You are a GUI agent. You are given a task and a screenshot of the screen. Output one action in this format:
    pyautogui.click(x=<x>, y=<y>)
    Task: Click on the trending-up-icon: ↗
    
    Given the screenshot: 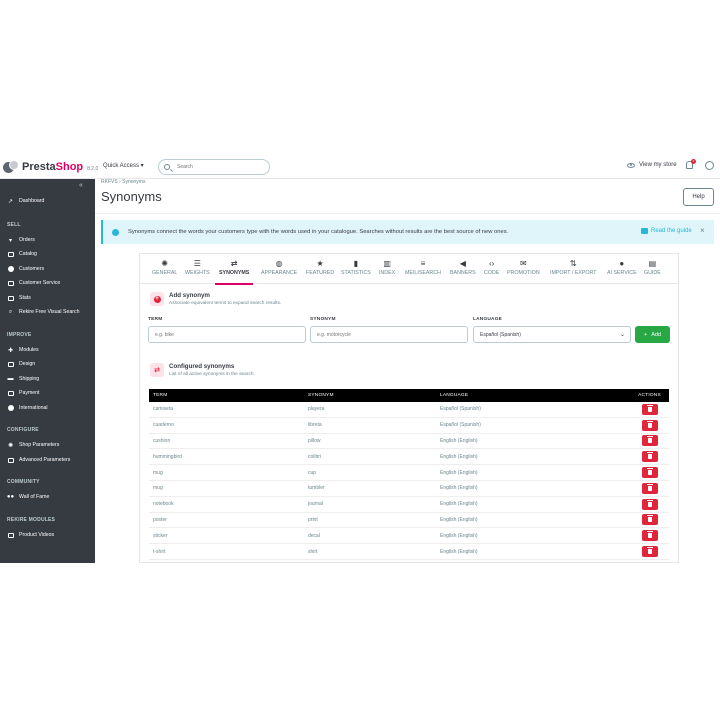 What is the action you would take?
    pyautogui.click(x=10, y=201)
    